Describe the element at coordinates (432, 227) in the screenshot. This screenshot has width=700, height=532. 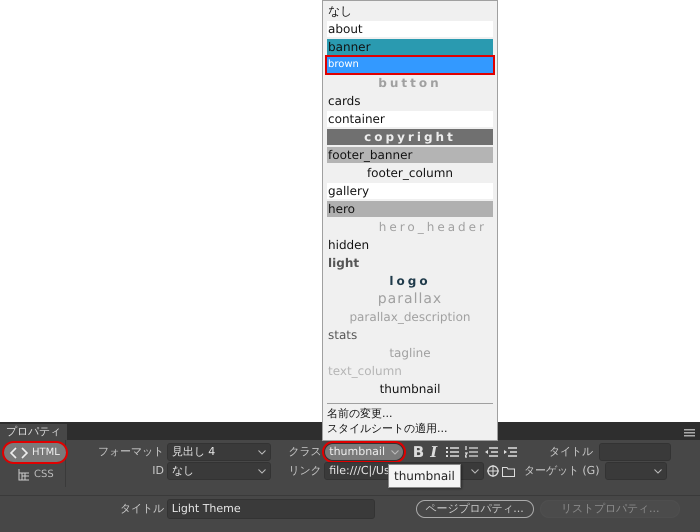
I see `item-label: hero_header` at that location.